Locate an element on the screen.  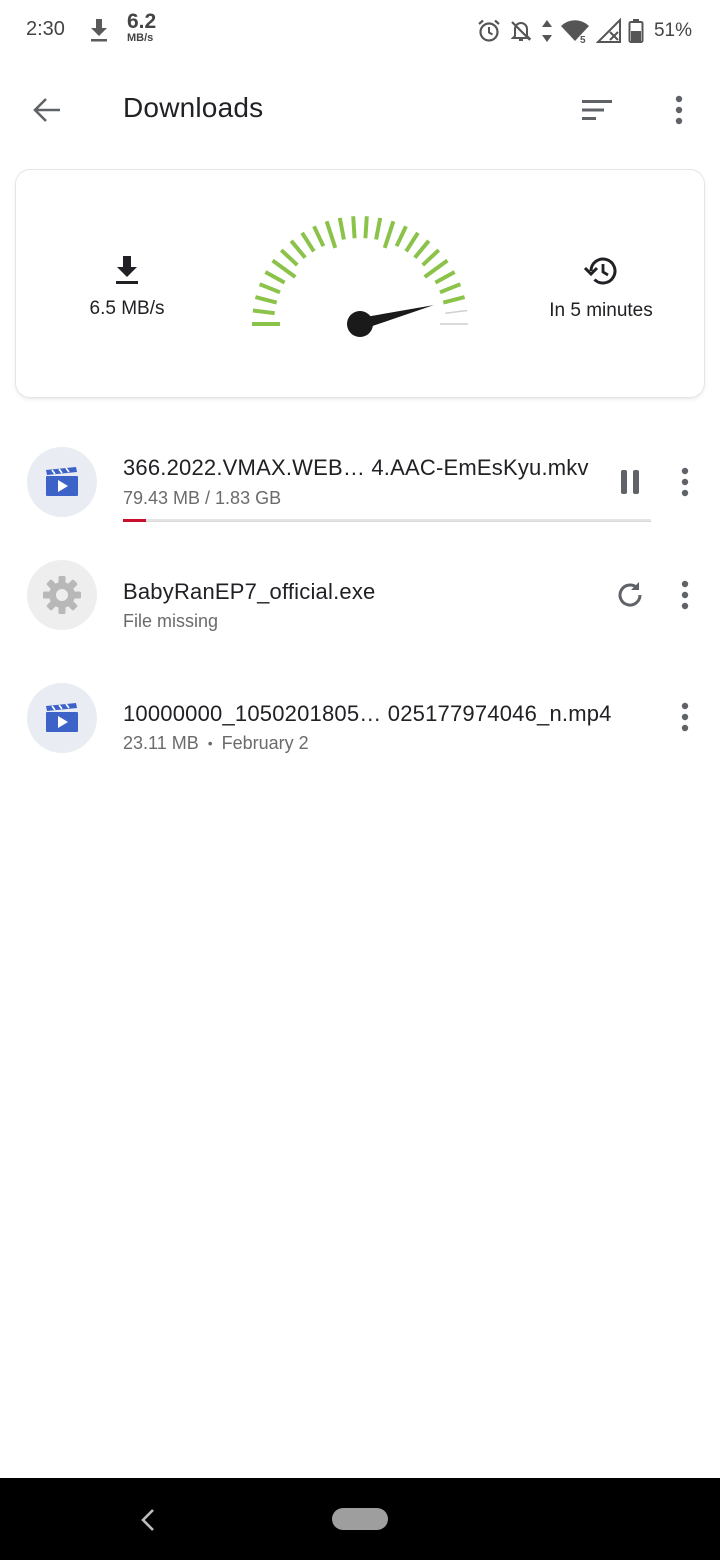
pause-icon is located at coordinates (630, 482).